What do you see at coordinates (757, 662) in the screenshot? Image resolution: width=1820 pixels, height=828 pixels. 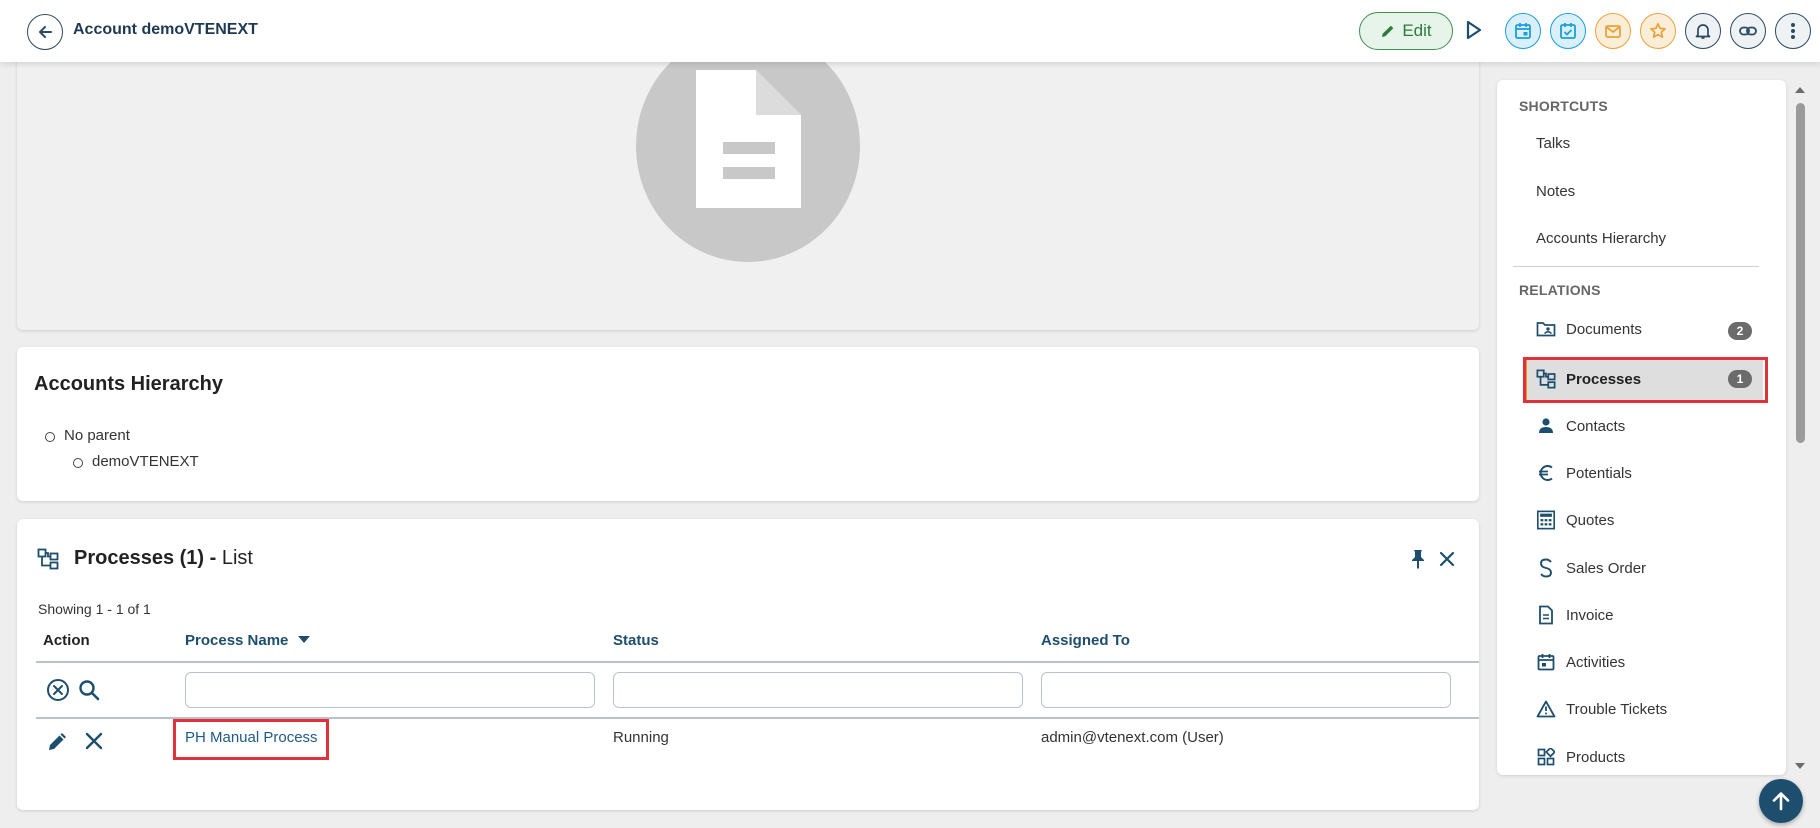 I see `header-divider` at bounding box center [757, 662].